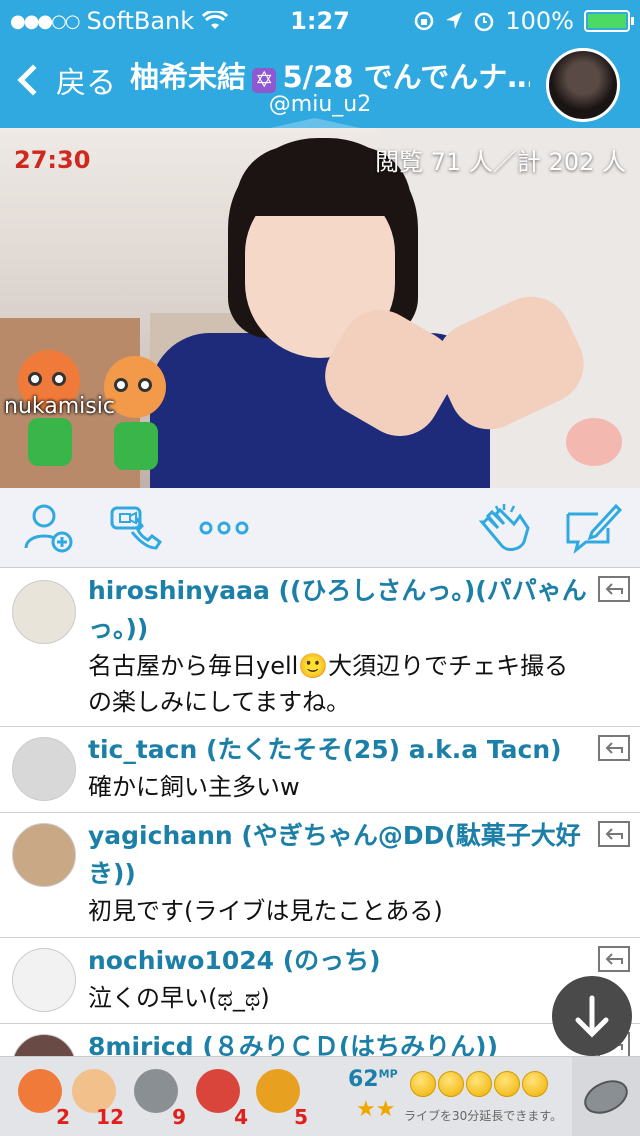 Image resolution: width=640 pixels, height=1136 pixels. What do you see at coordinates (158, 1098) in the screenshot?
I see `gift-coin: 9` at bounding box center [158, 1098].